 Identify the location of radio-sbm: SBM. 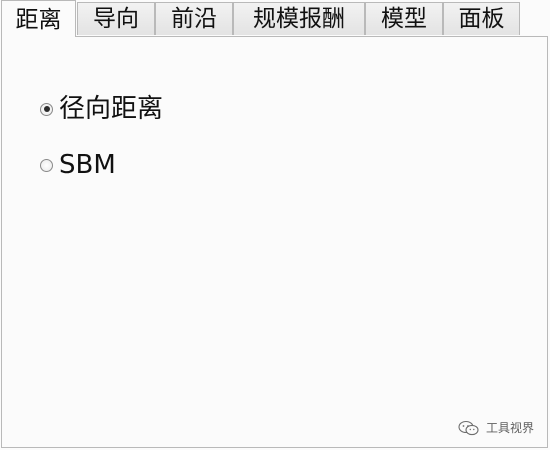
(78, 165).